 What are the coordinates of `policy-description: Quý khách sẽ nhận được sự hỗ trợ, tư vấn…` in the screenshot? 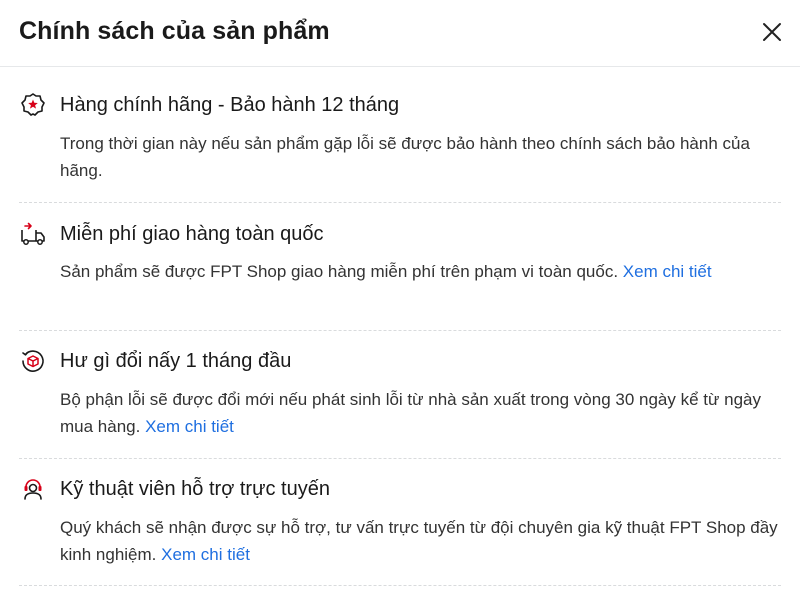 It's located at (419, 541).